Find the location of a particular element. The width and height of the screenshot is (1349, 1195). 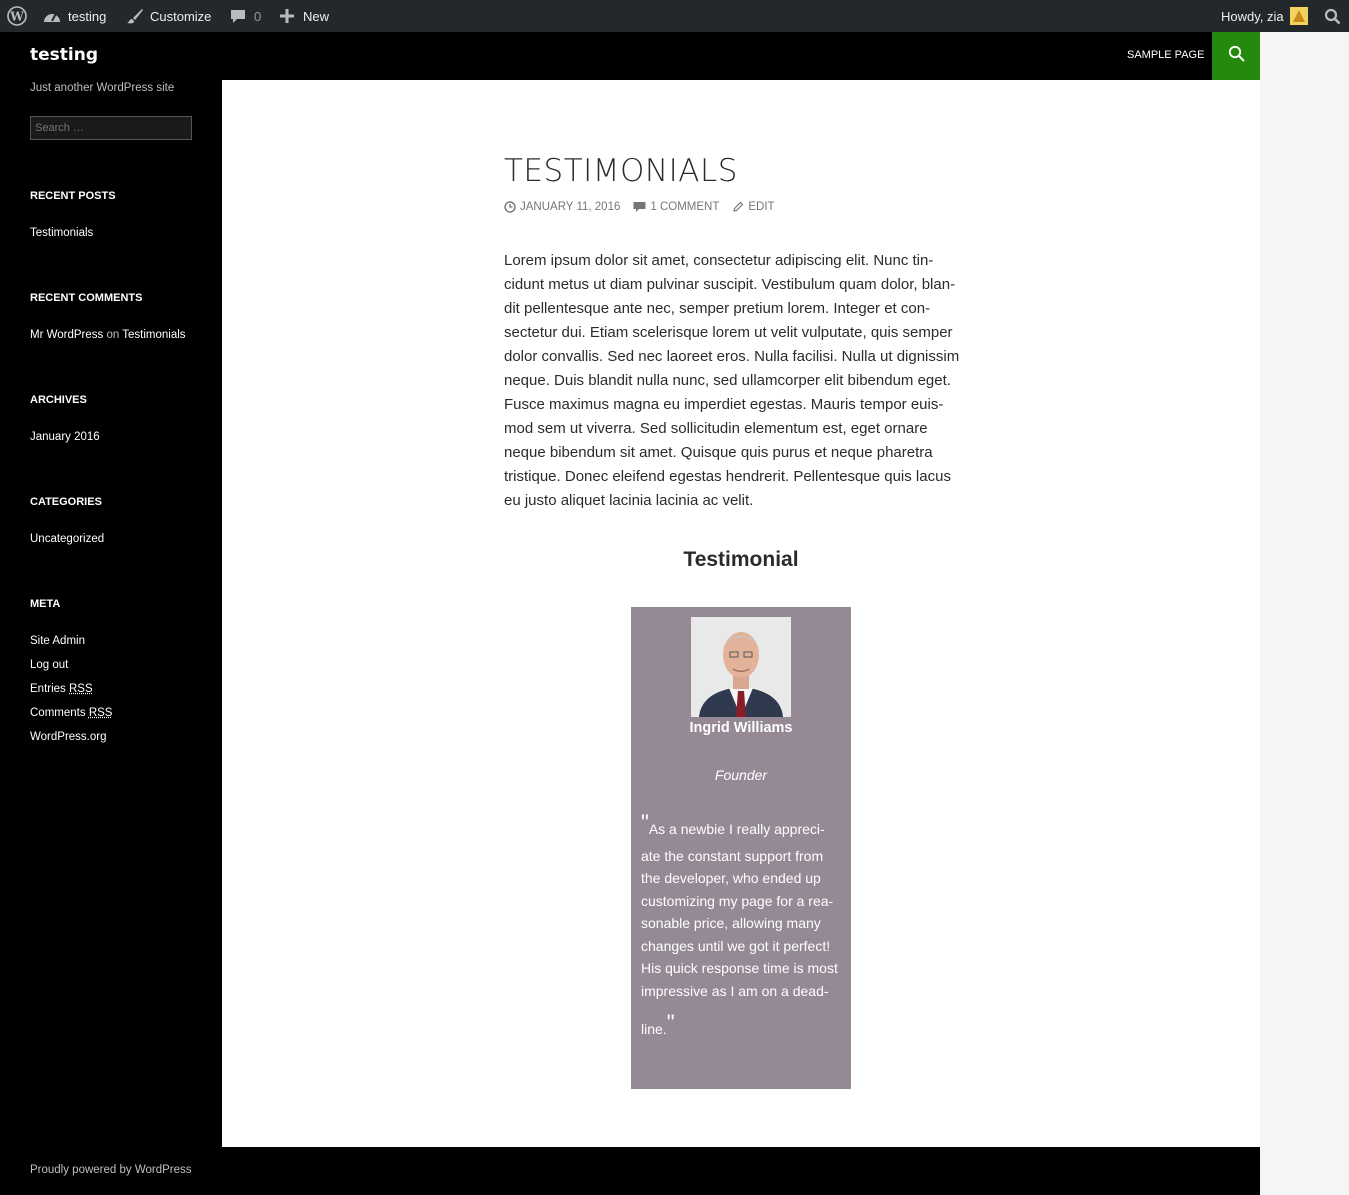

comments-link: 0 is located at coordinates (245, 16).